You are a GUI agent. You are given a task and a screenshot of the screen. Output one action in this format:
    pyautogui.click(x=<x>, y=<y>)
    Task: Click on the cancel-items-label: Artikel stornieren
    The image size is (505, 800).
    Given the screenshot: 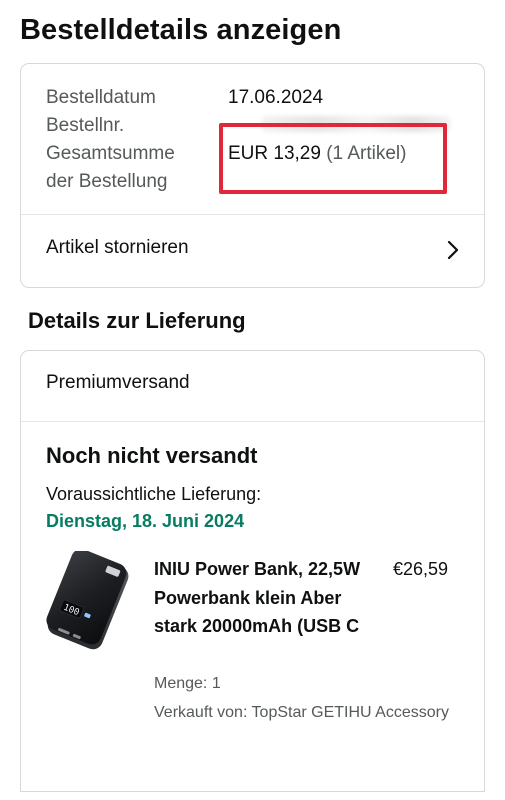 What is the action you would take?
    pyautogui.click(x=117, y=247)
    